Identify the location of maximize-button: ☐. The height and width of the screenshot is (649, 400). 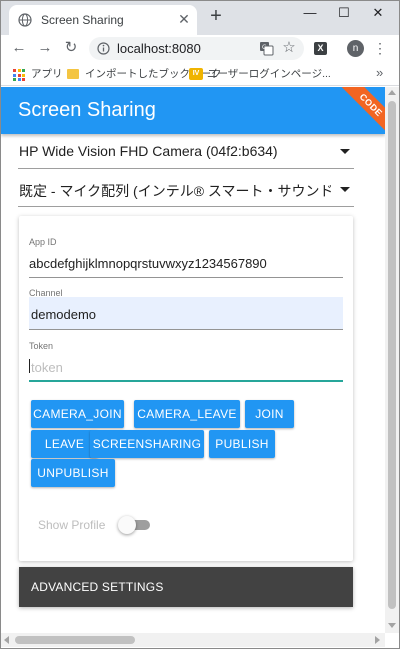
(344, 13).